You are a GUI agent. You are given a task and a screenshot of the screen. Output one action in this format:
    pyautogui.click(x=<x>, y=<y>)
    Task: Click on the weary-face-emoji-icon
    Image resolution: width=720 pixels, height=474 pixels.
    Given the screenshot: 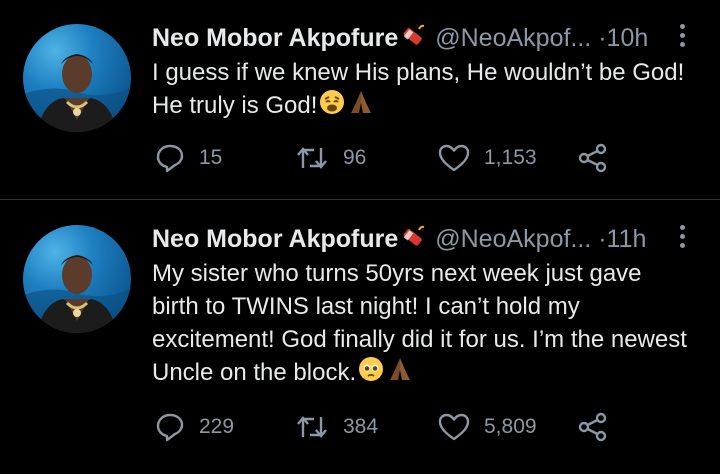 What is the action you would take?
    pyautogui.click(x=332, y=106)
    